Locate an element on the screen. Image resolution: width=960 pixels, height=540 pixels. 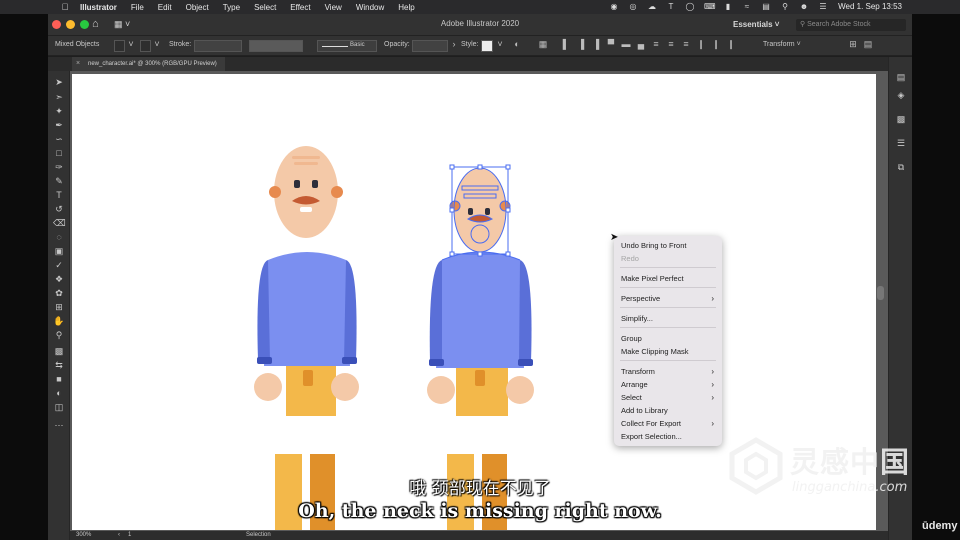
properties-panel-icon: ▤ is located at coordinates (901, 77).